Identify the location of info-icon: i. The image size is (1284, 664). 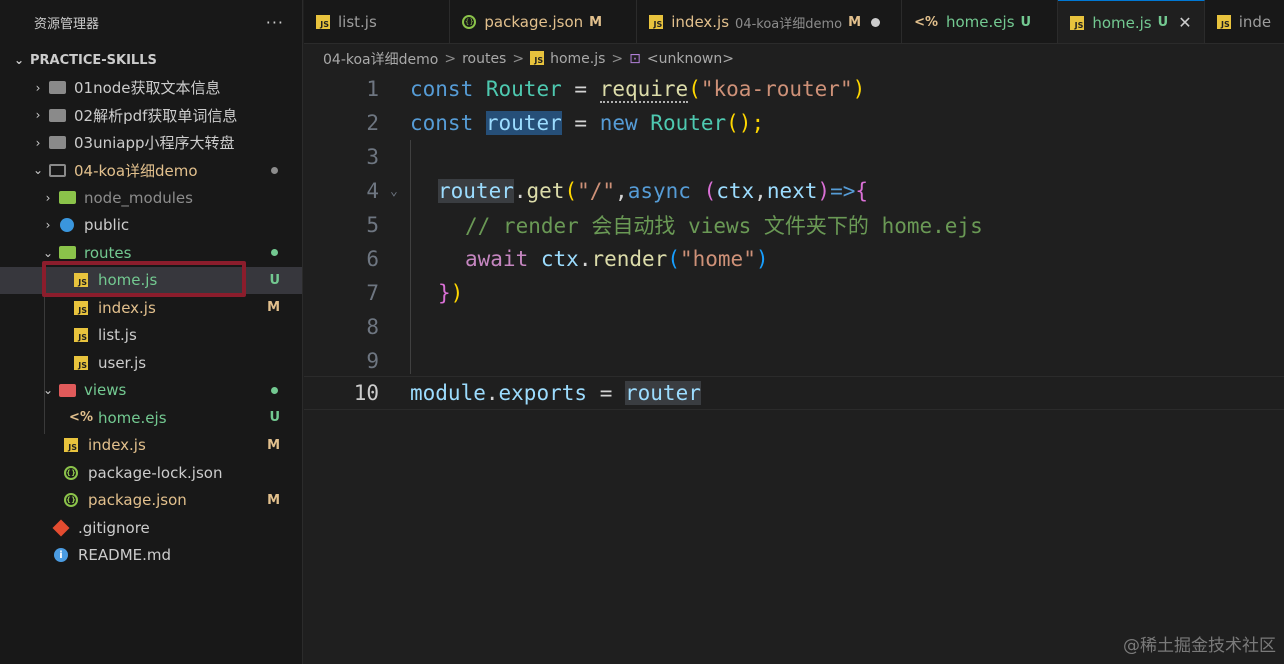
(61, 555).